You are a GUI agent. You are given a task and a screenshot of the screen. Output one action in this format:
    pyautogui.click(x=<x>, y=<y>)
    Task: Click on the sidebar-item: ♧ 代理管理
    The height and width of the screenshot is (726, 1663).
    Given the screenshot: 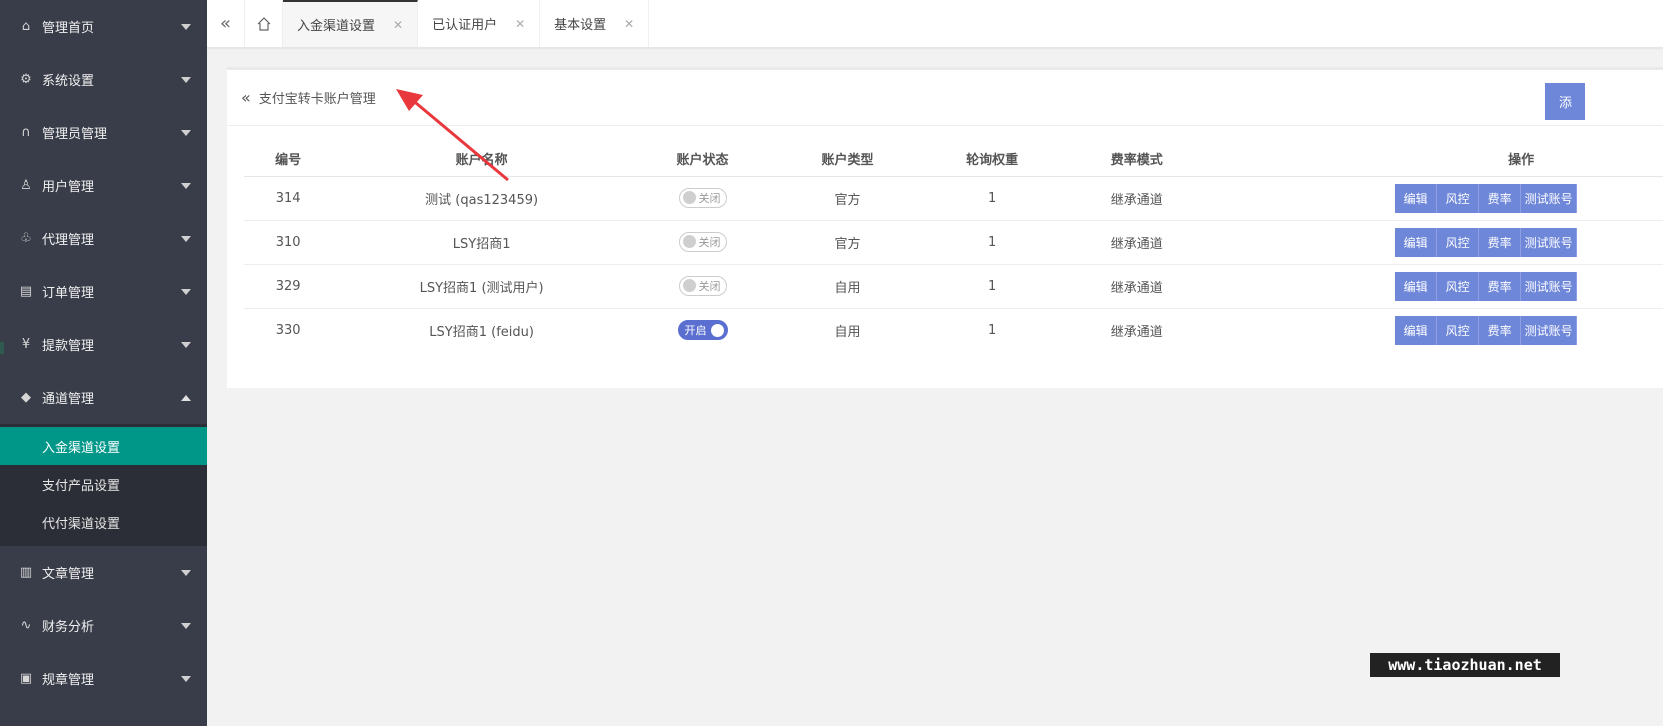 What is the action you would take?
    pyautogui.click(x=103, y=238)
    